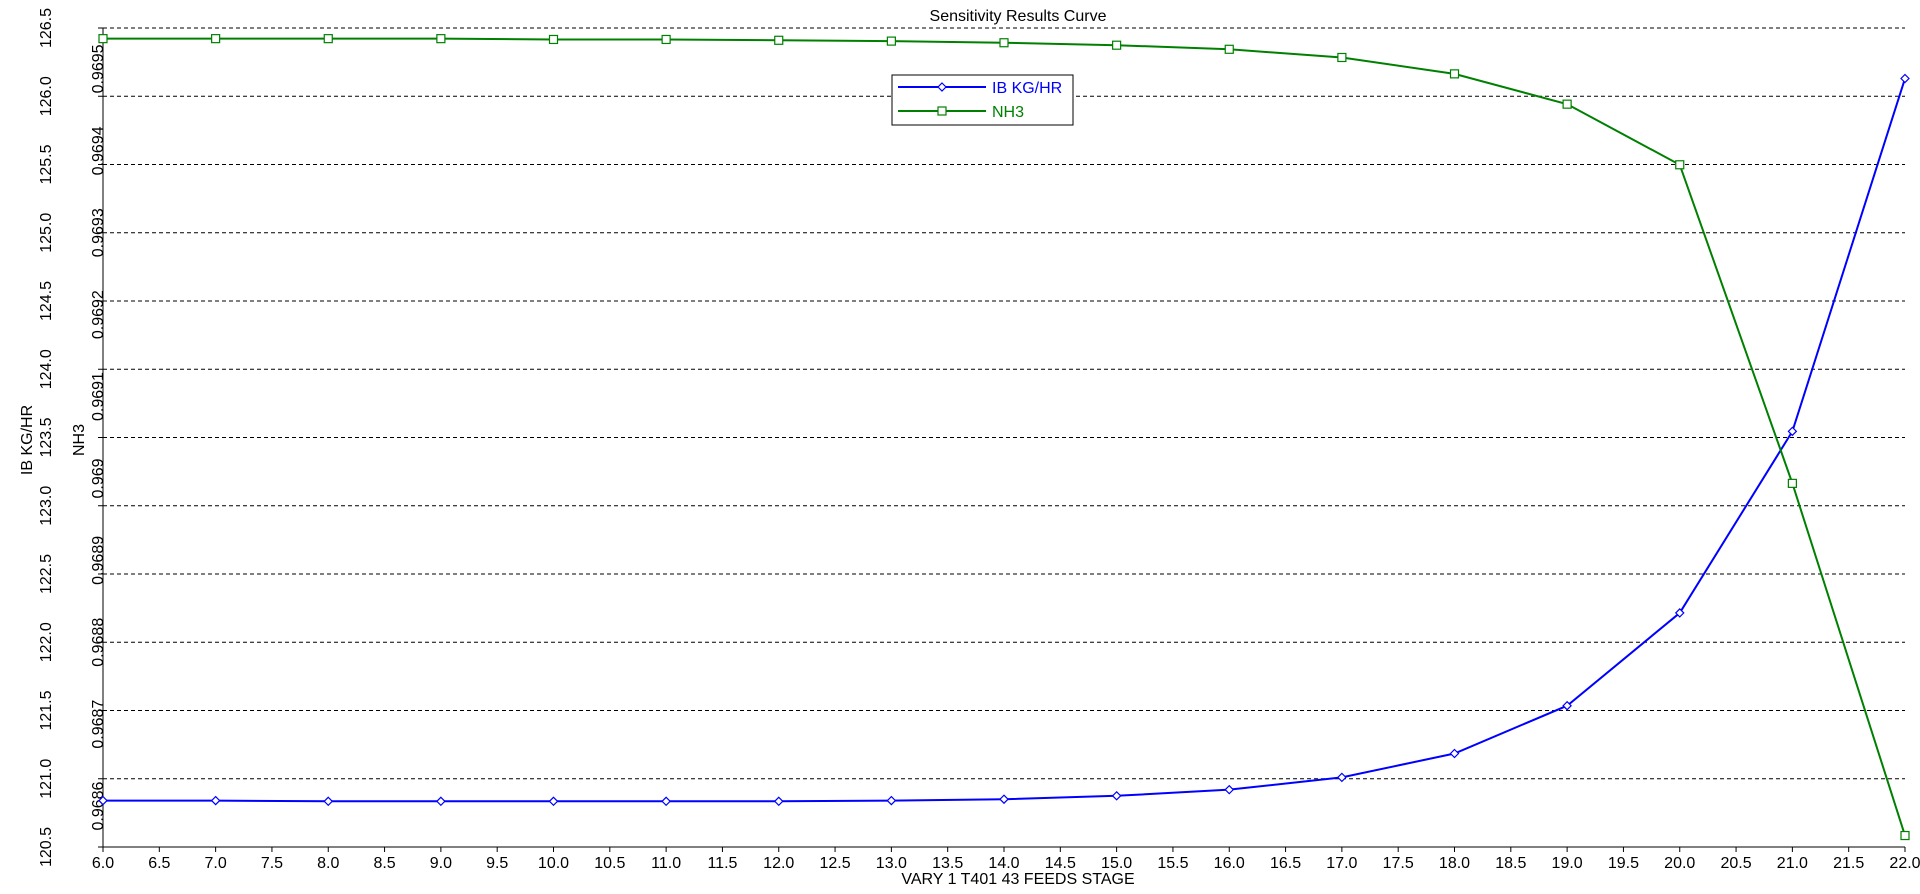 The height and width of the screenshot is (894, 1920). Describe the element at coordinates (1735, 863) in the screenshot. I see `x-tick-label: 20.5` at that location.